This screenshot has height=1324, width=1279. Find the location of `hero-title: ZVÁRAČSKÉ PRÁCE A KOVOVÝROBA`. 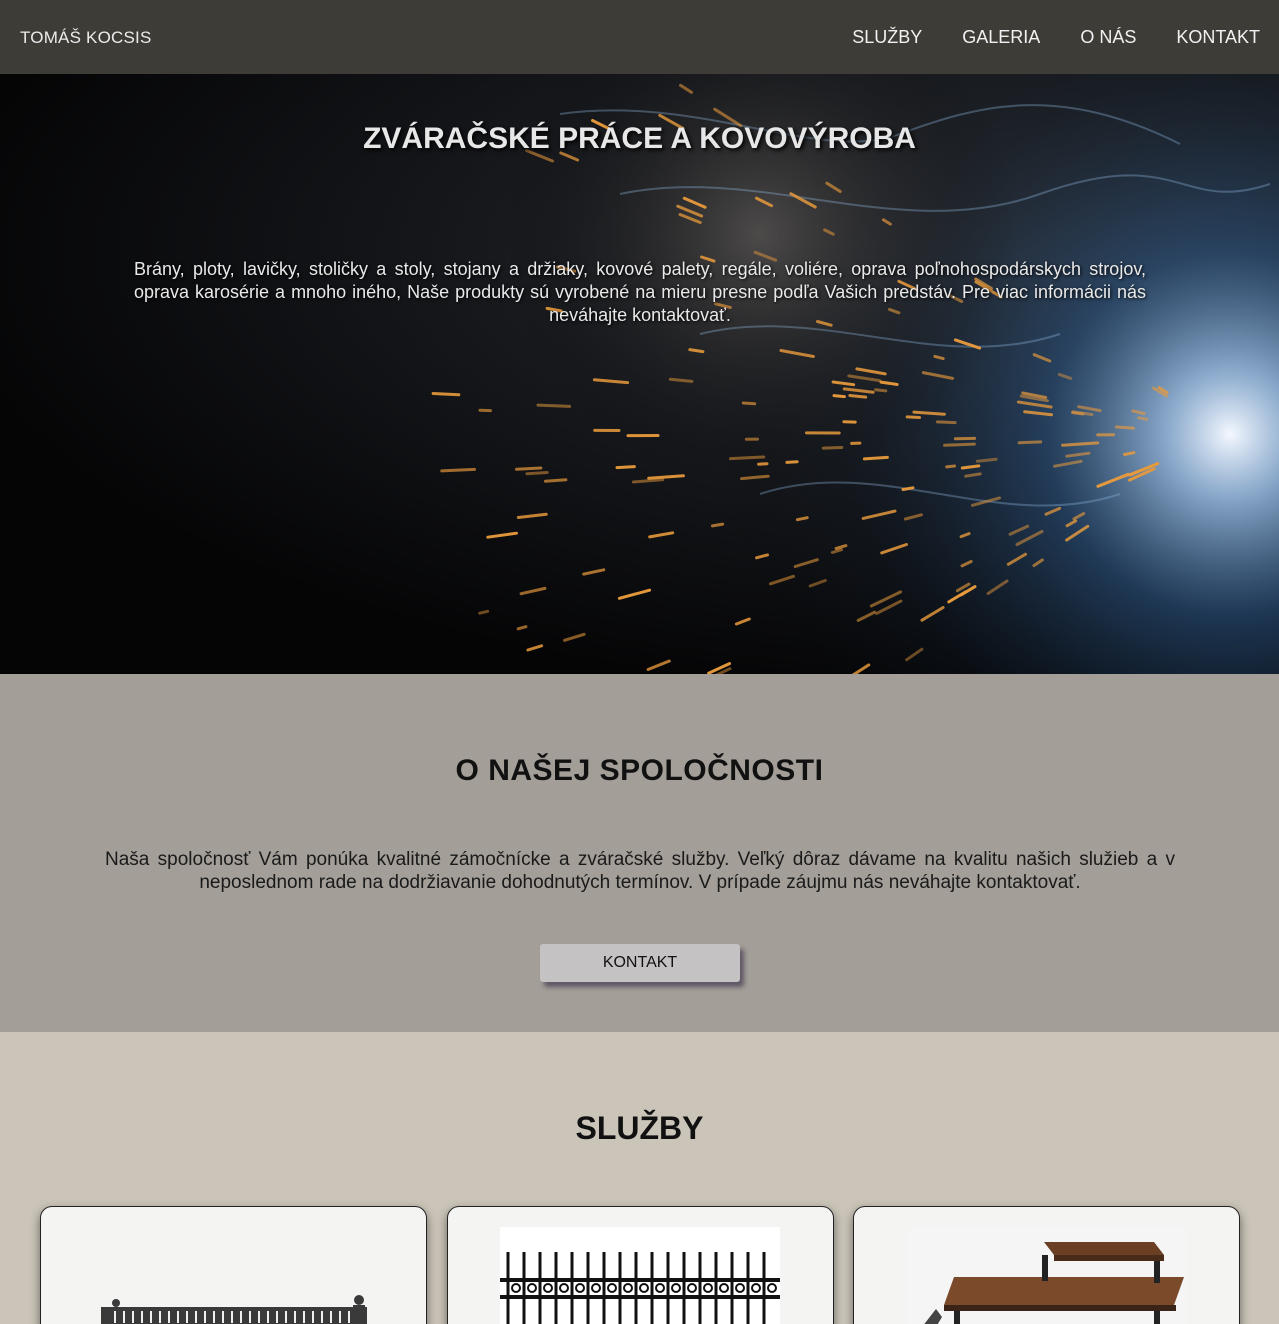

hero-title: ZVÁRAČSKÉ PRÁCE A KOVOVÝROBA is located at coordinates (639, 138).